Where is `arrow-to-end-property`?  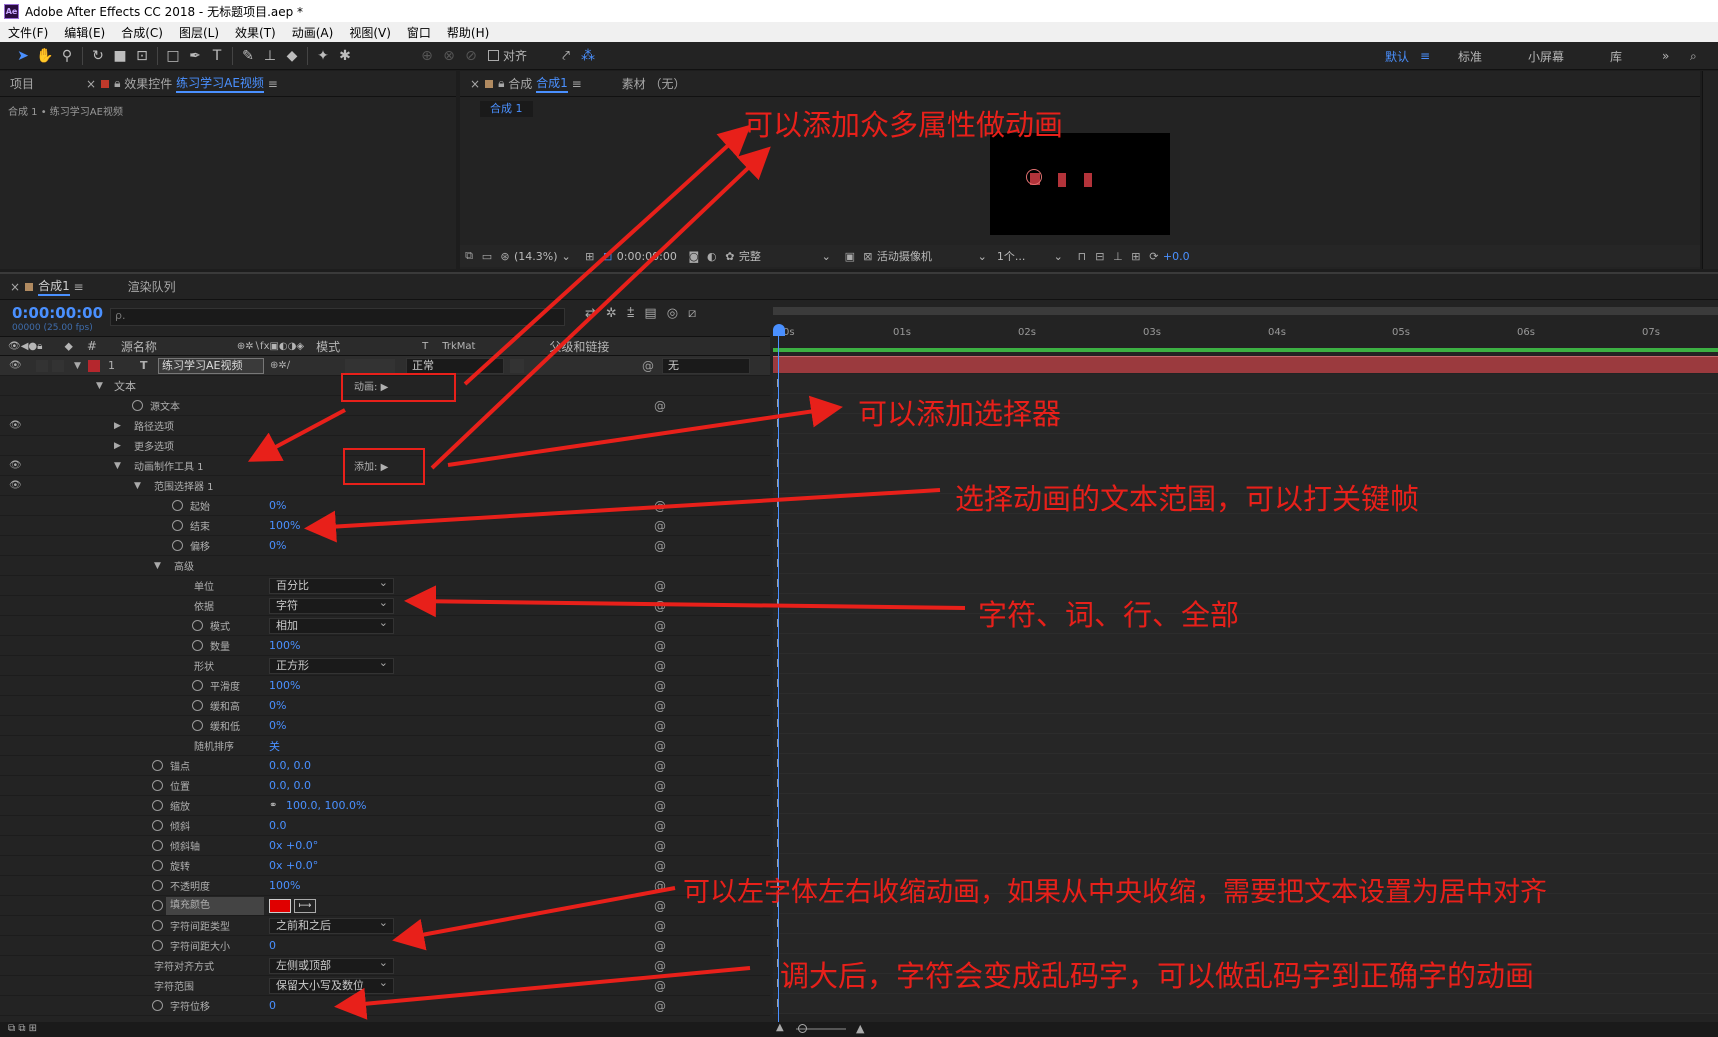 arrow-to-end-property is located at coordinates (622, 515).